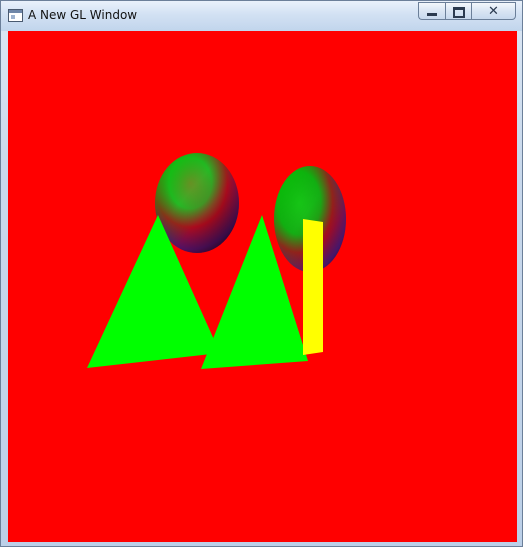  What do you see at coordinates (313, 287) in the screenshot?
I see `bar-prism` at bounding box center [313, 287].